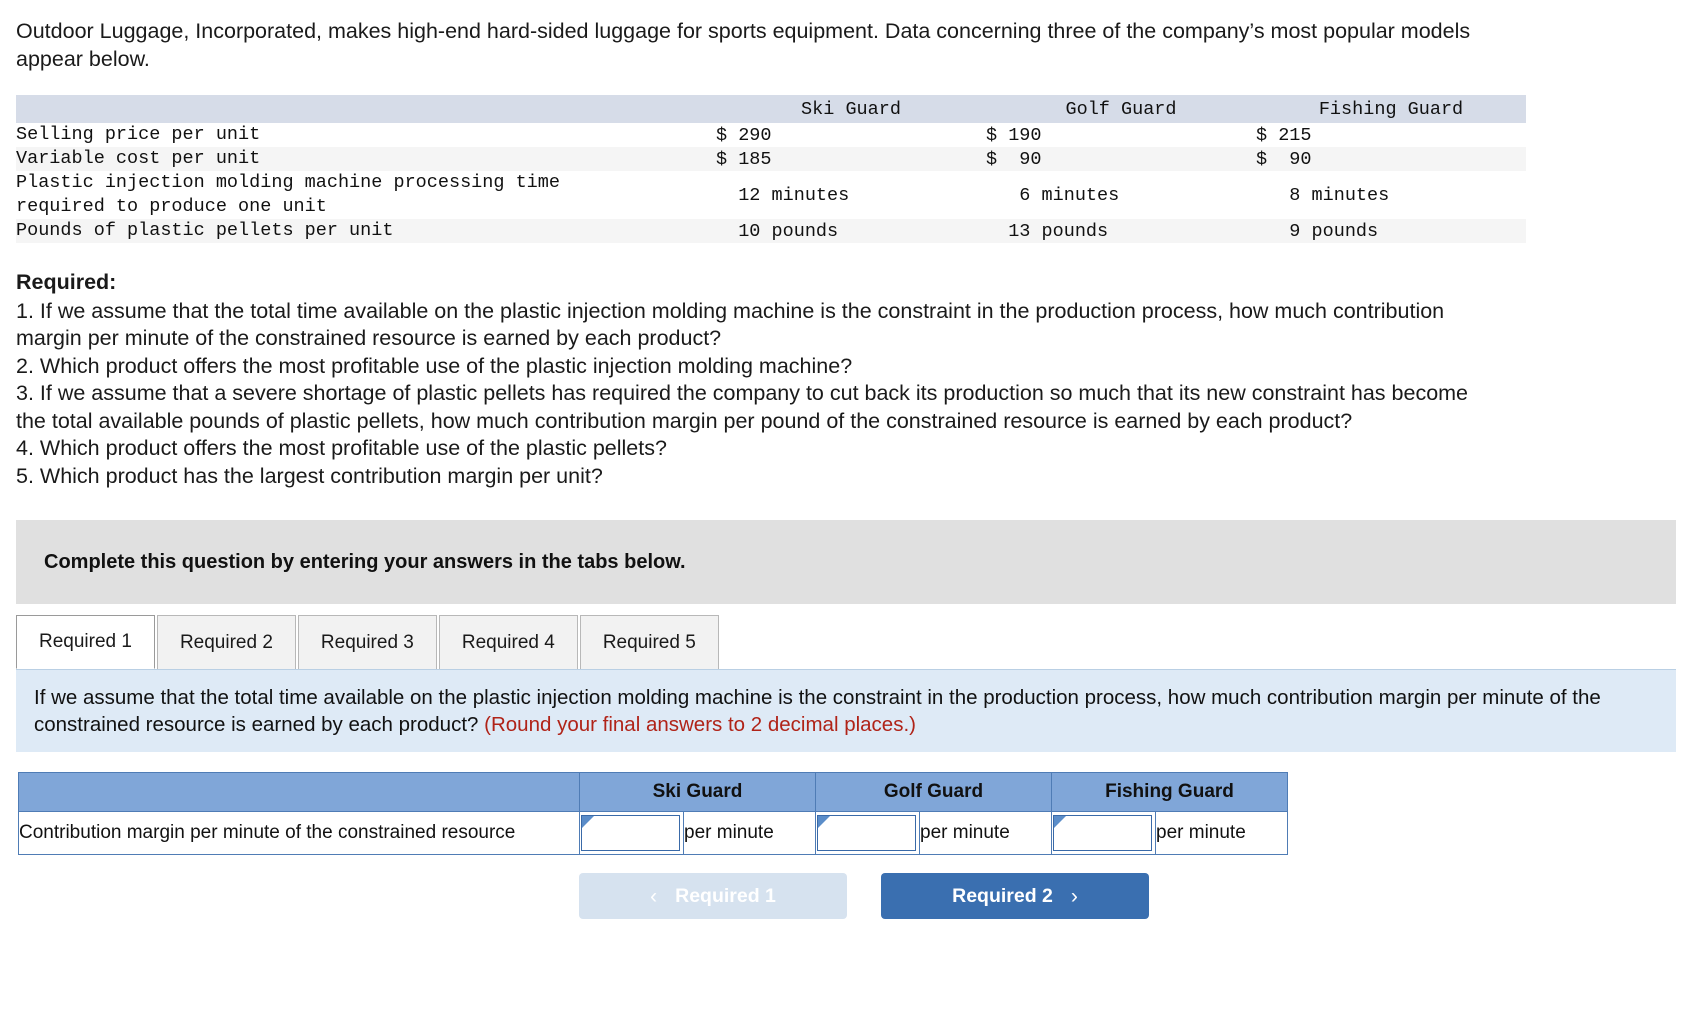 Image resolution: width=1690 pixels, height=1020 pixels. Describe the element at coordinates (725, 895) in the screenshot. I see `prev-button-label: Required 1` at that location.